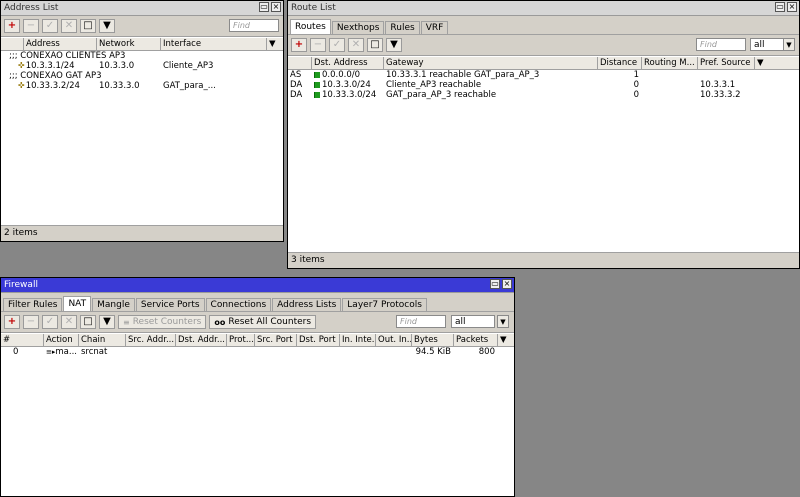  I want to click on window-title: Firewall, so click(21, 285).